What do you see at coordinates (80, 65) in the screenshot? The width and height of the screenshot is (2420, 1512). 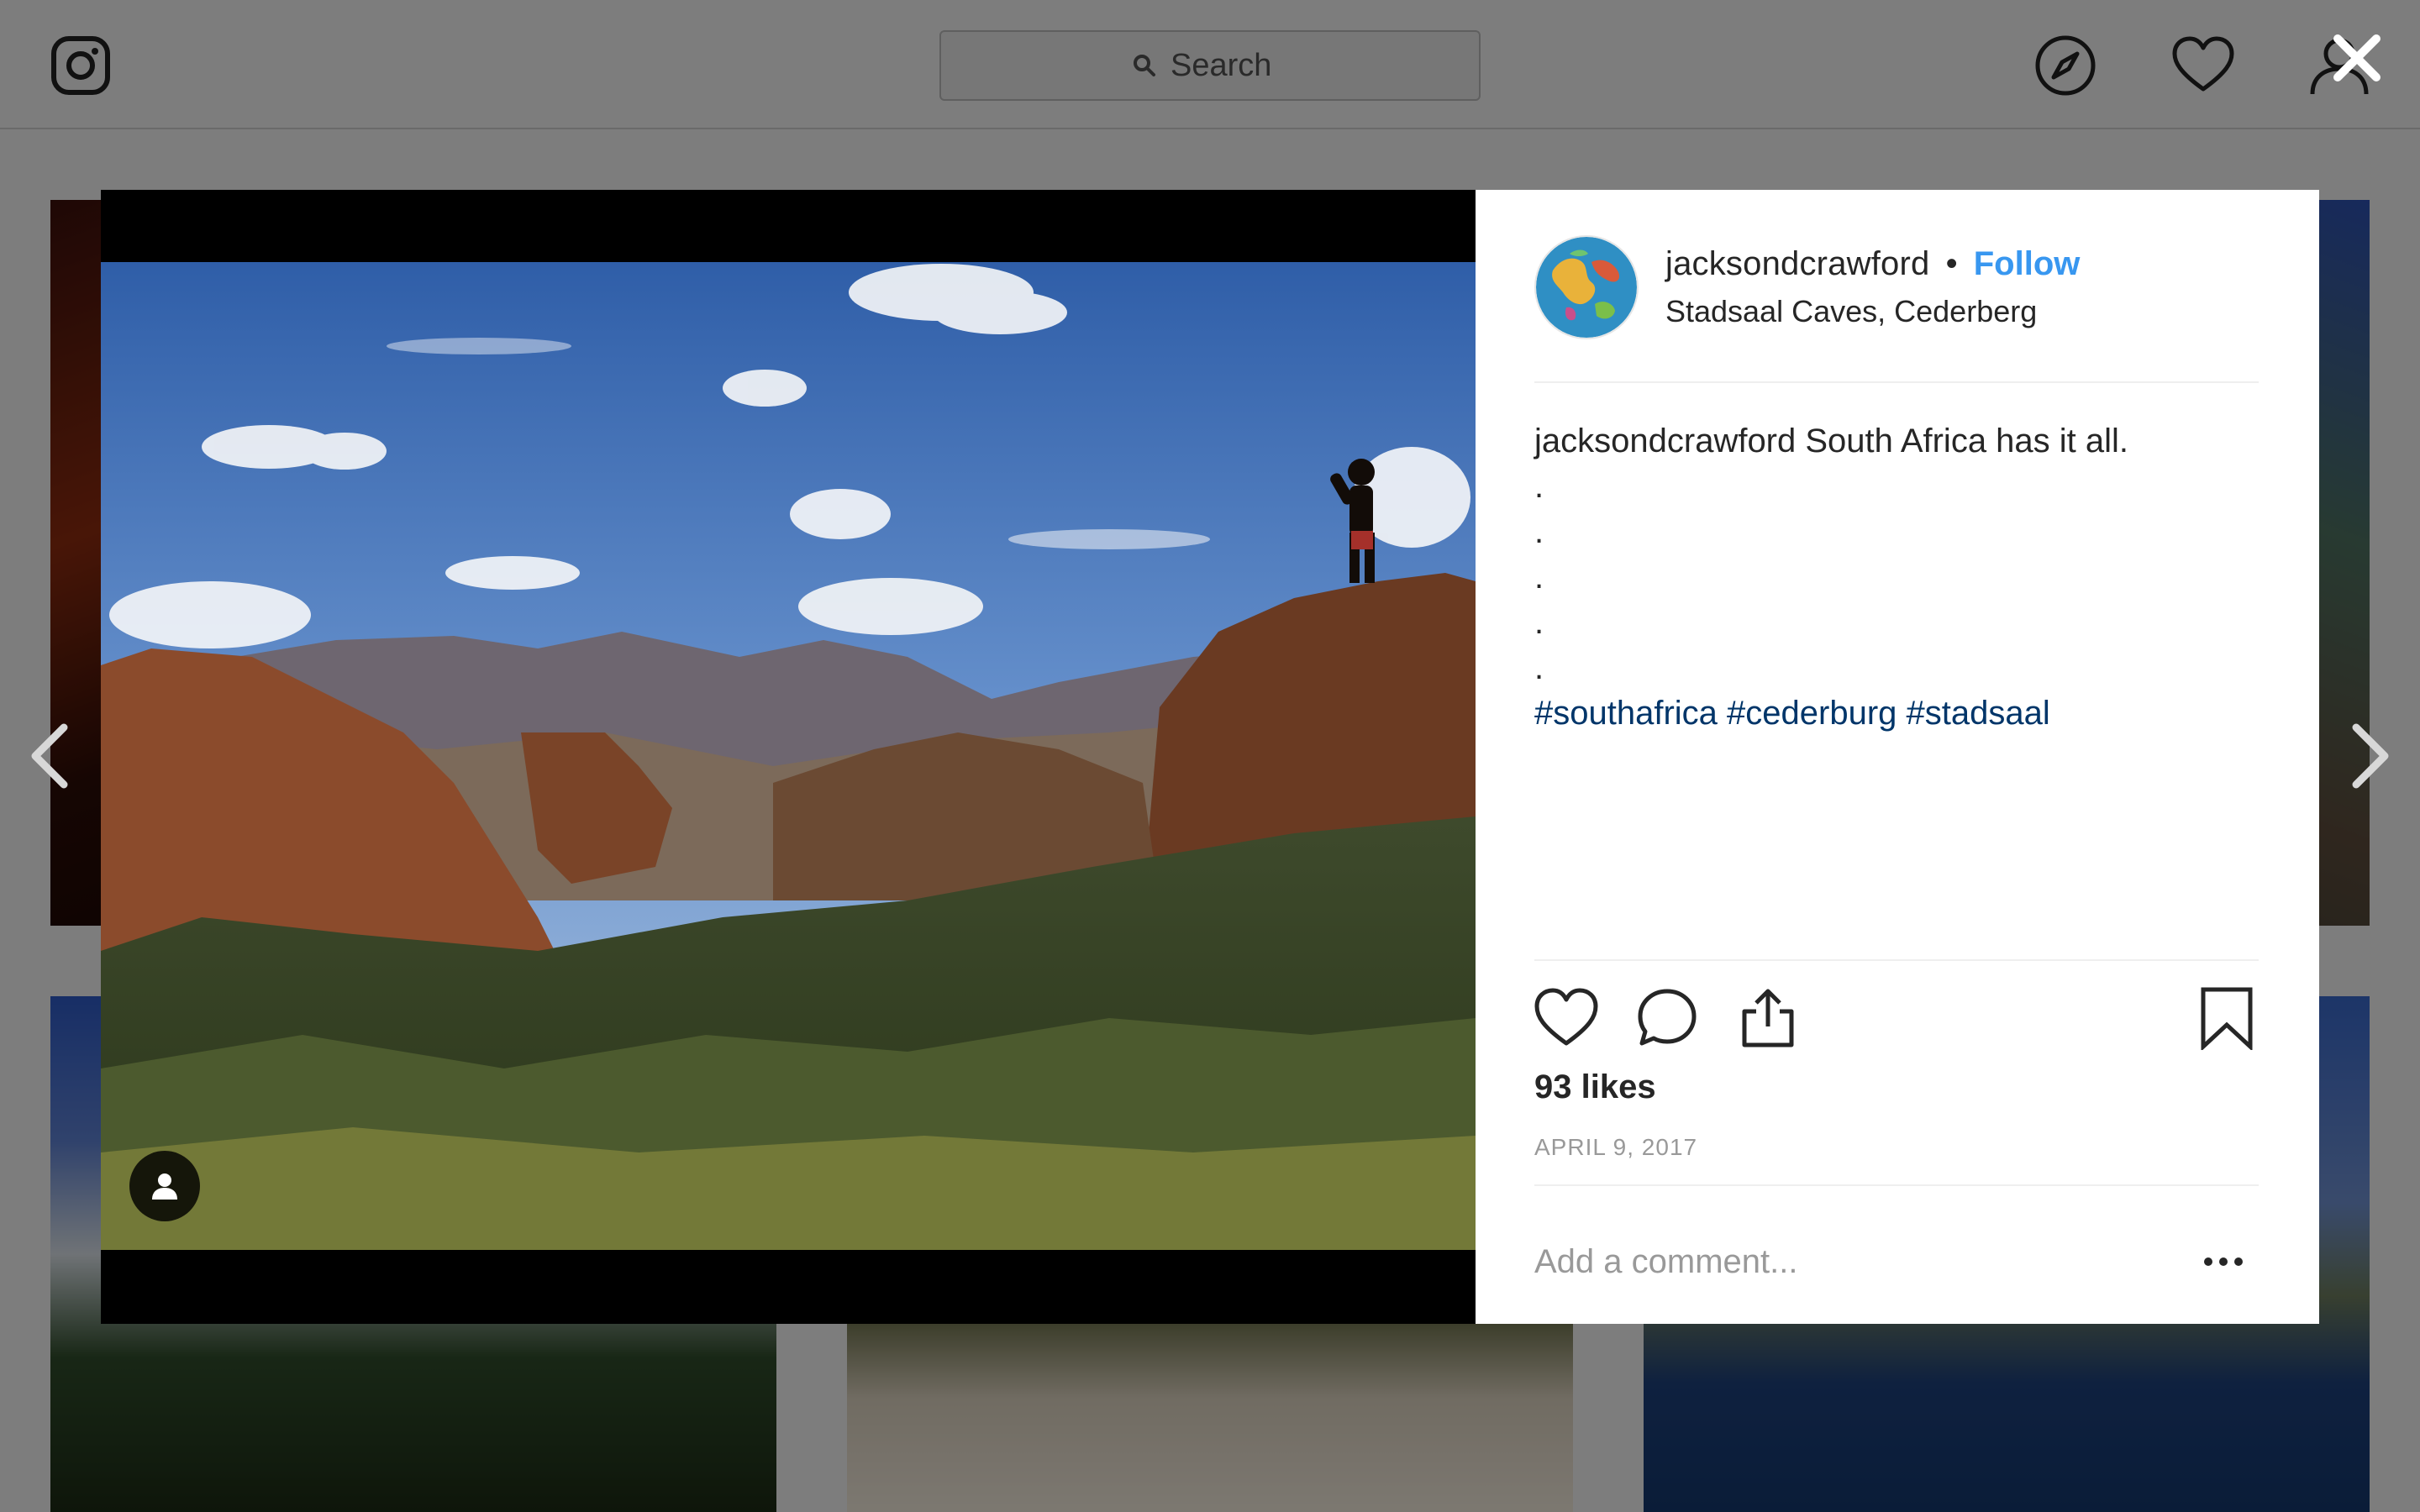 I see `instagram-logo-icon` at bounding box center [80, 65].